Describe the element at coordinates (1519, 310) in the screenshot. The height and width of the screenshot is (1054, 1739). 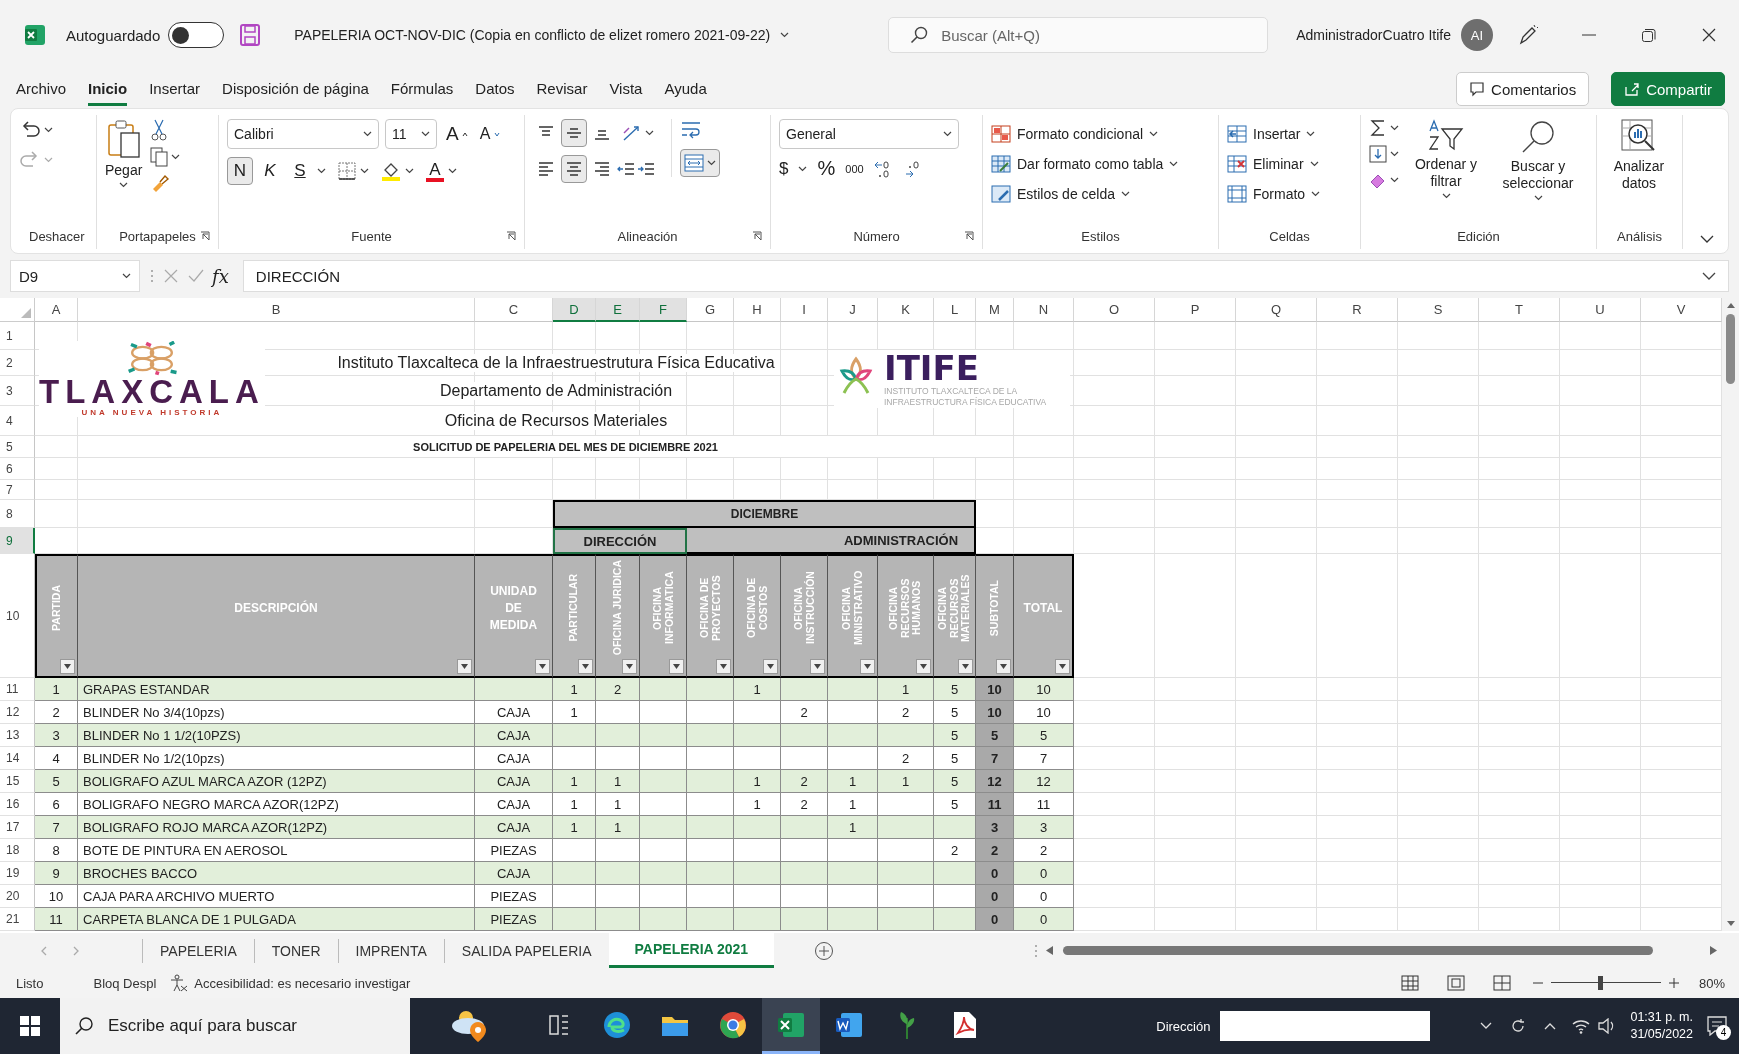
I see `column-header: T` at that location.